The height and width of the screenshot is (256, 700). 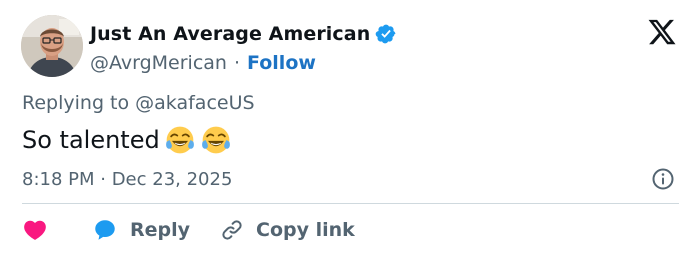 I want to click on display-name: Just An Average American, so click(x=230, y=34).